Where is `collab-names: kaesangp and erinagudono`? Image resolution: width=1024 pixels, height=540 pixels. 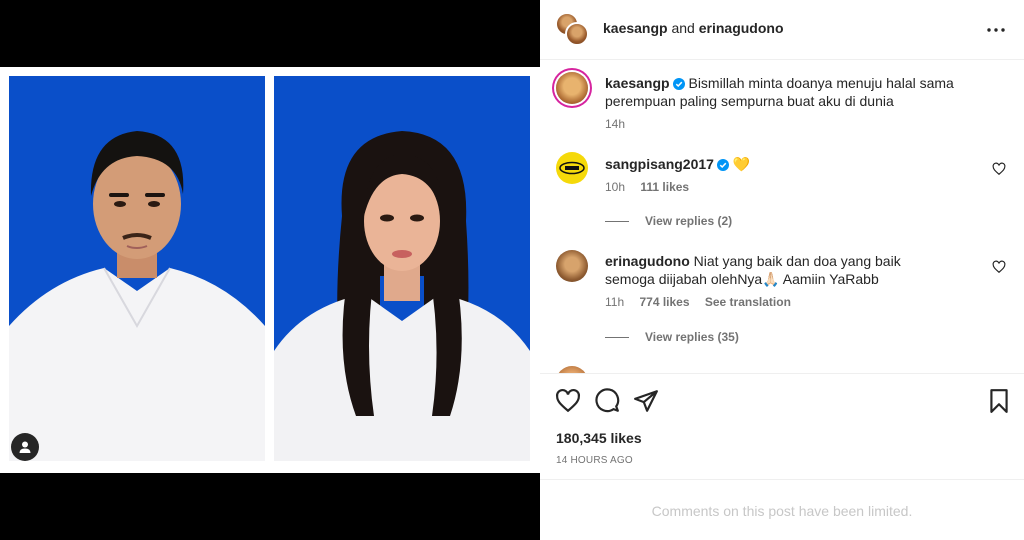 collab-names: kaesangp and erinagudono is located at coordinates (693, 28).